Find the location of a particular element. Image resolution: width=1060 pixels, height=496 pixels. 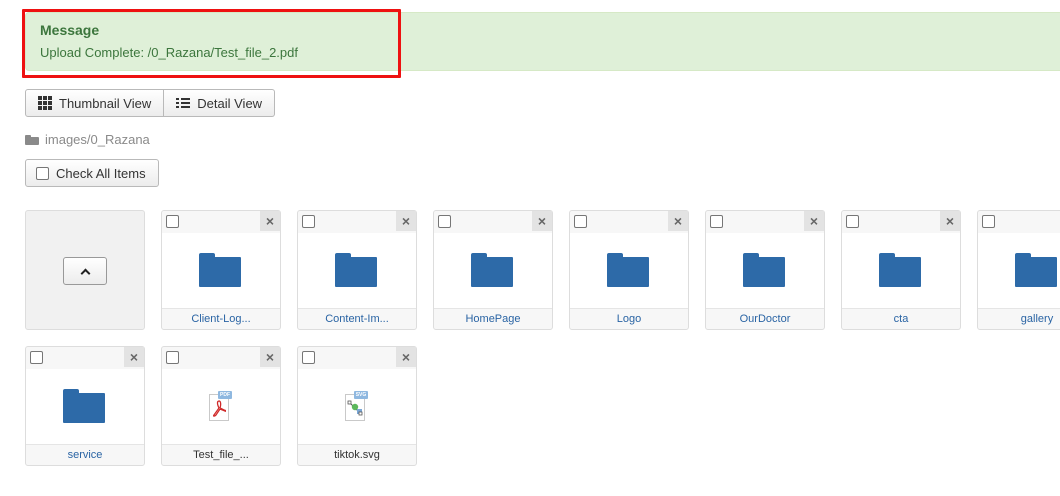

list-icon is located at coordinates (183, 103).